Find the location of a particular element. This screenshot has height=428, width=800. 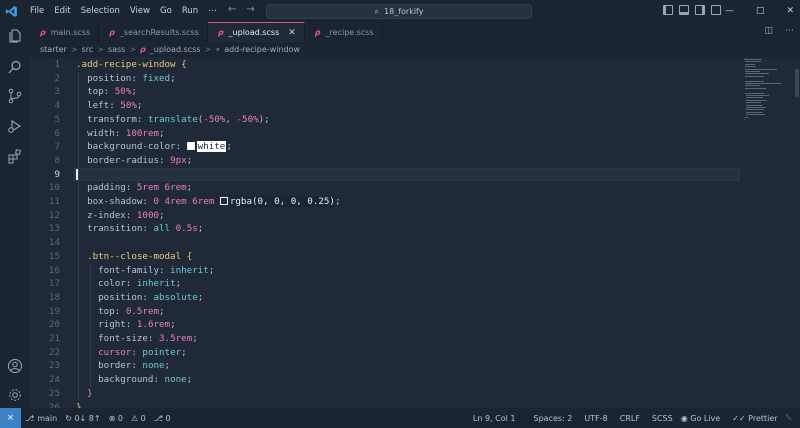

code-line: 1 .add-recipe-window { is located at coordinates (415, 65).